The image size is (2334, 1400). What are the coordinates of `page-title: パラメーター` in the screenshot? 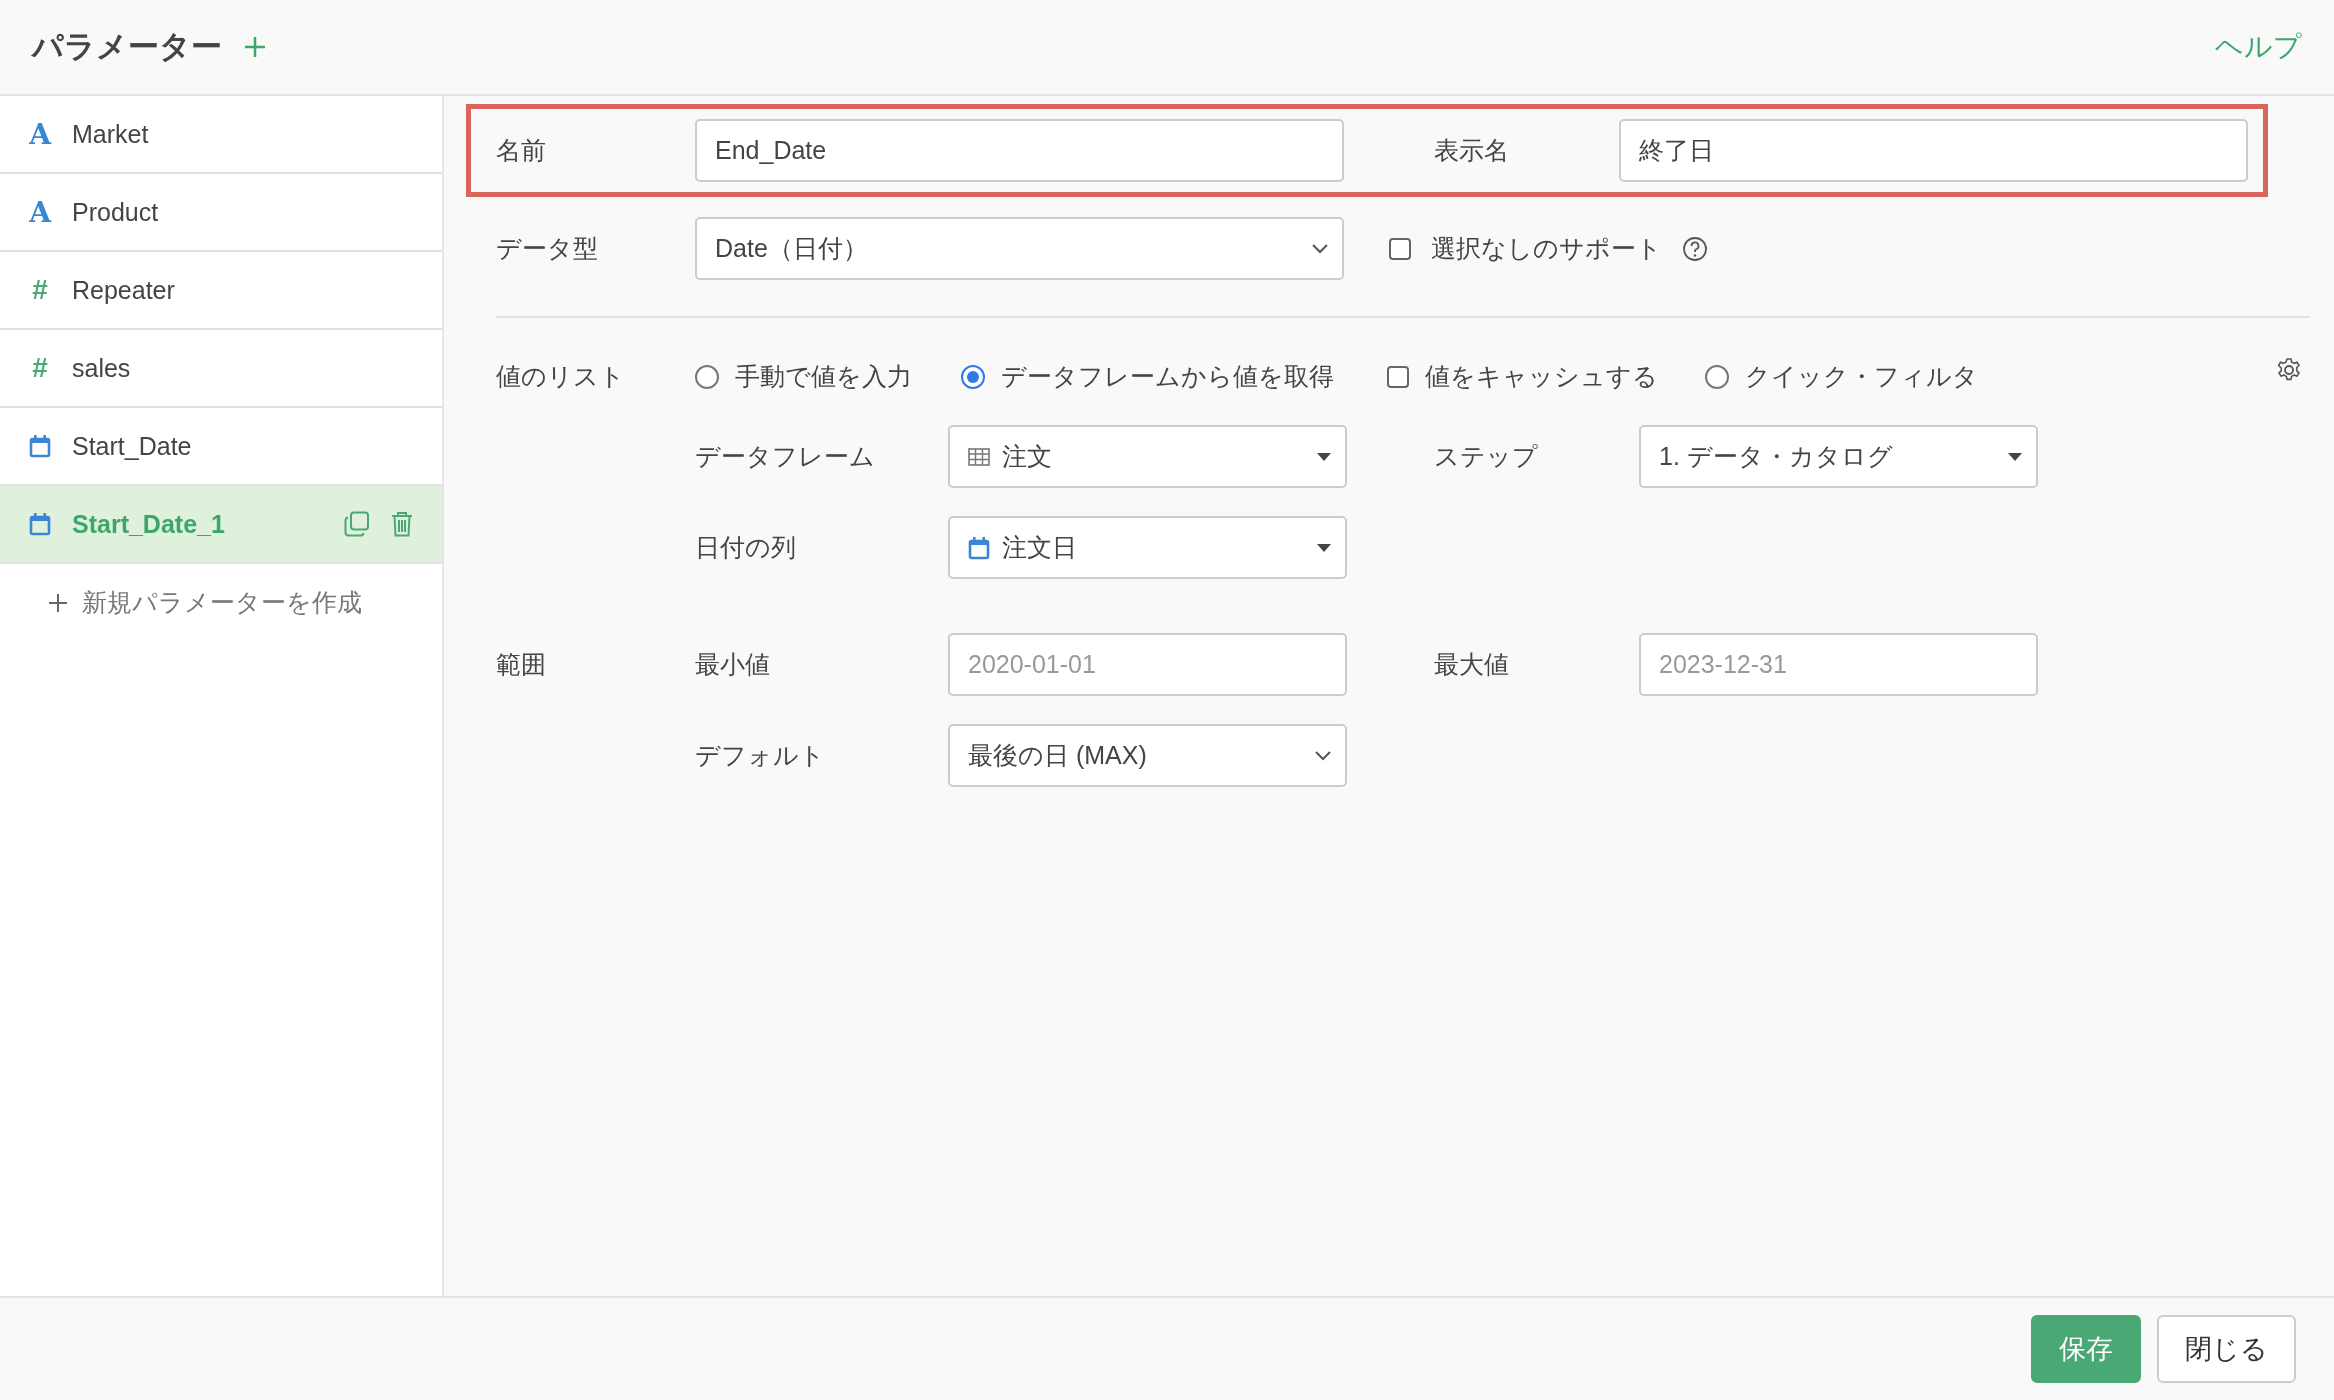 It's located at (127, 47).